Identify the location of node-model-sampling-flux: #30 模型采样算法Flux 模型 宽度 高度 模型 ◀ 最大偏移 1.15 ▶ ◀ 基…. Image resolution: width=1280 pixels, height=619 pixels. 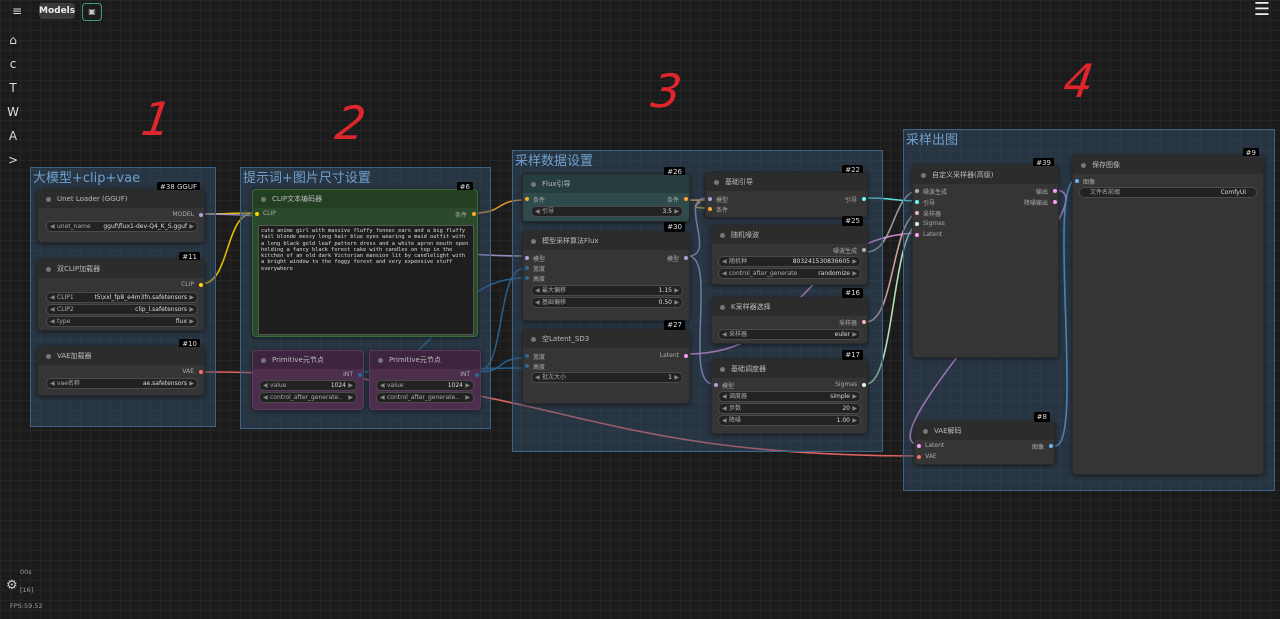
(606, 271).